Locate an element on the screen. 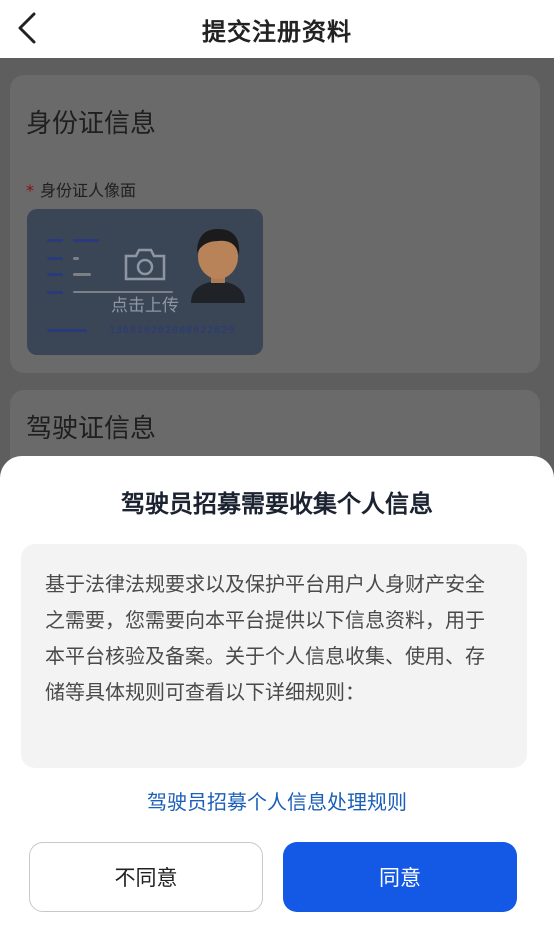 The height and width of the screenshot is (928, 554). agree-button: 同意 is located at coordinates (400, 877).